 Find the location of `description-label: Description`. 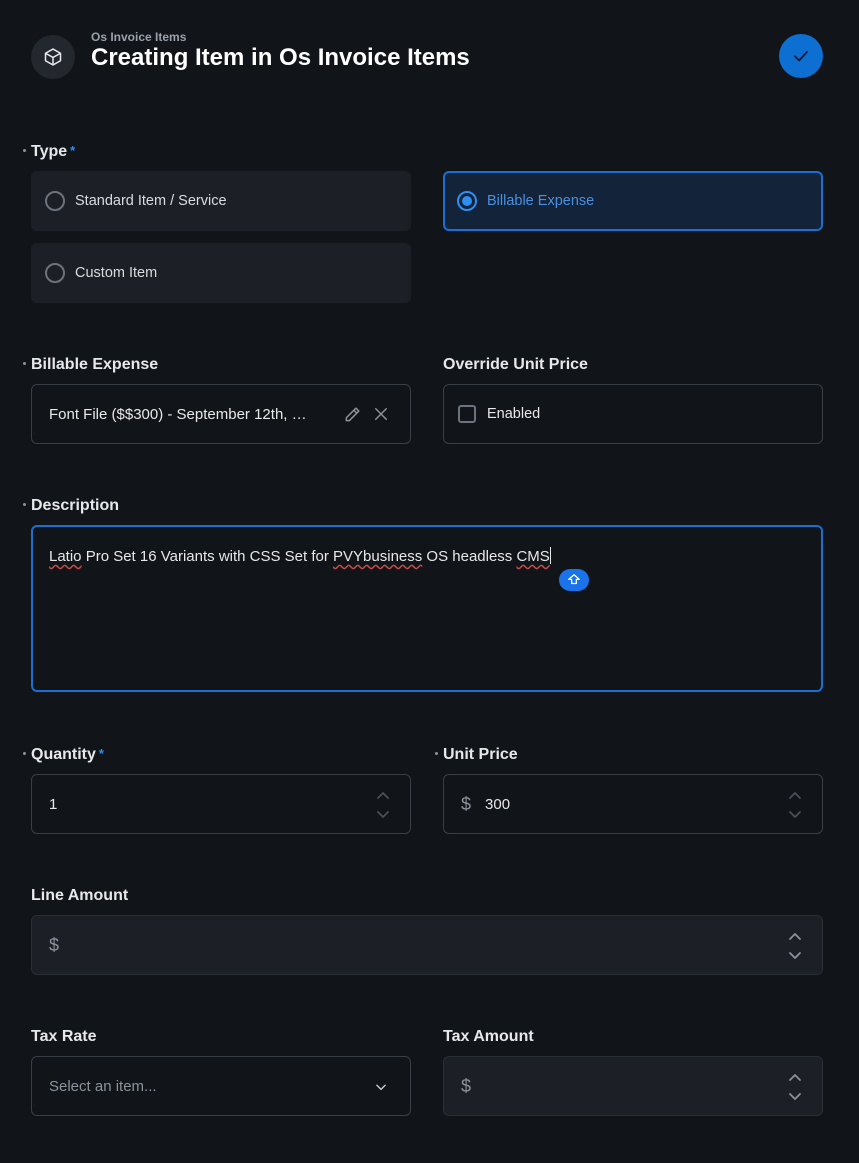

description-label: Description is located at coordinates (71, 506).